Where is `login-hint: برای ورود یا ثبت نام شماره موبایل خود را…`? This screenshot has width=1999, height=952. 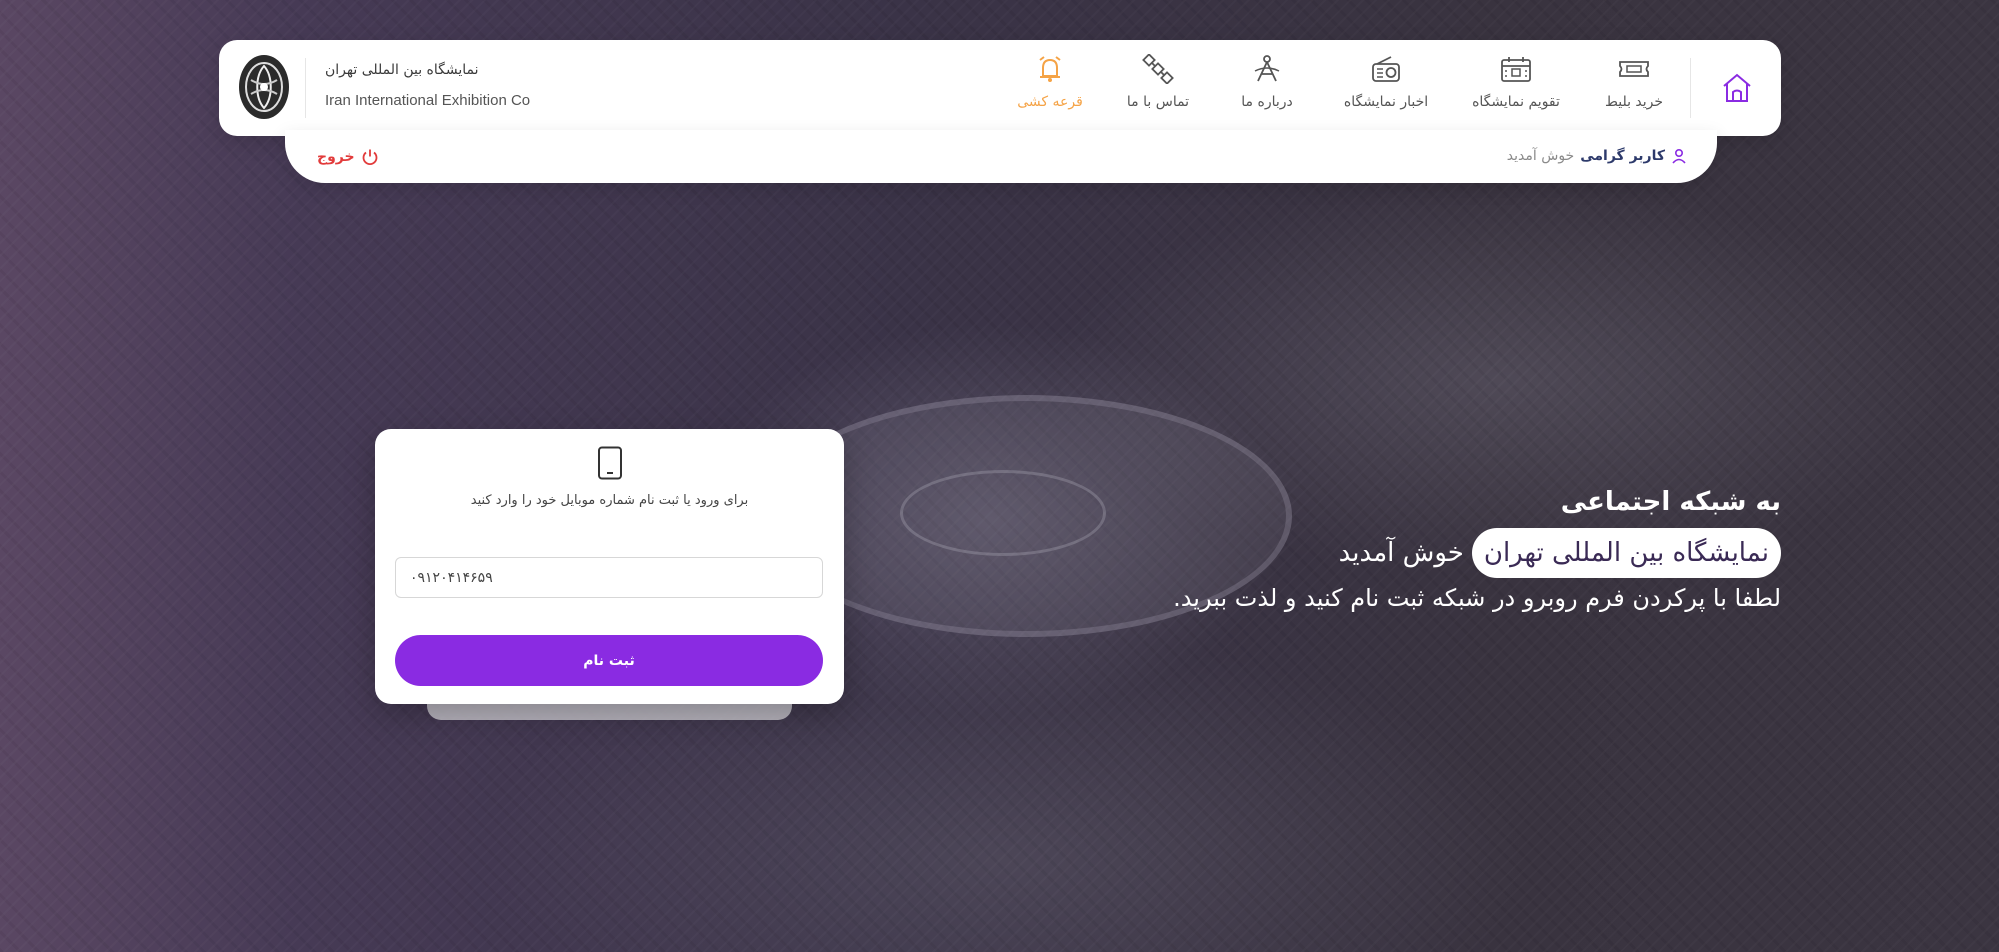 login-hint: برای ورود یا ثبت نام شماره موبایل خود را… is located at coordinates (609, 500).